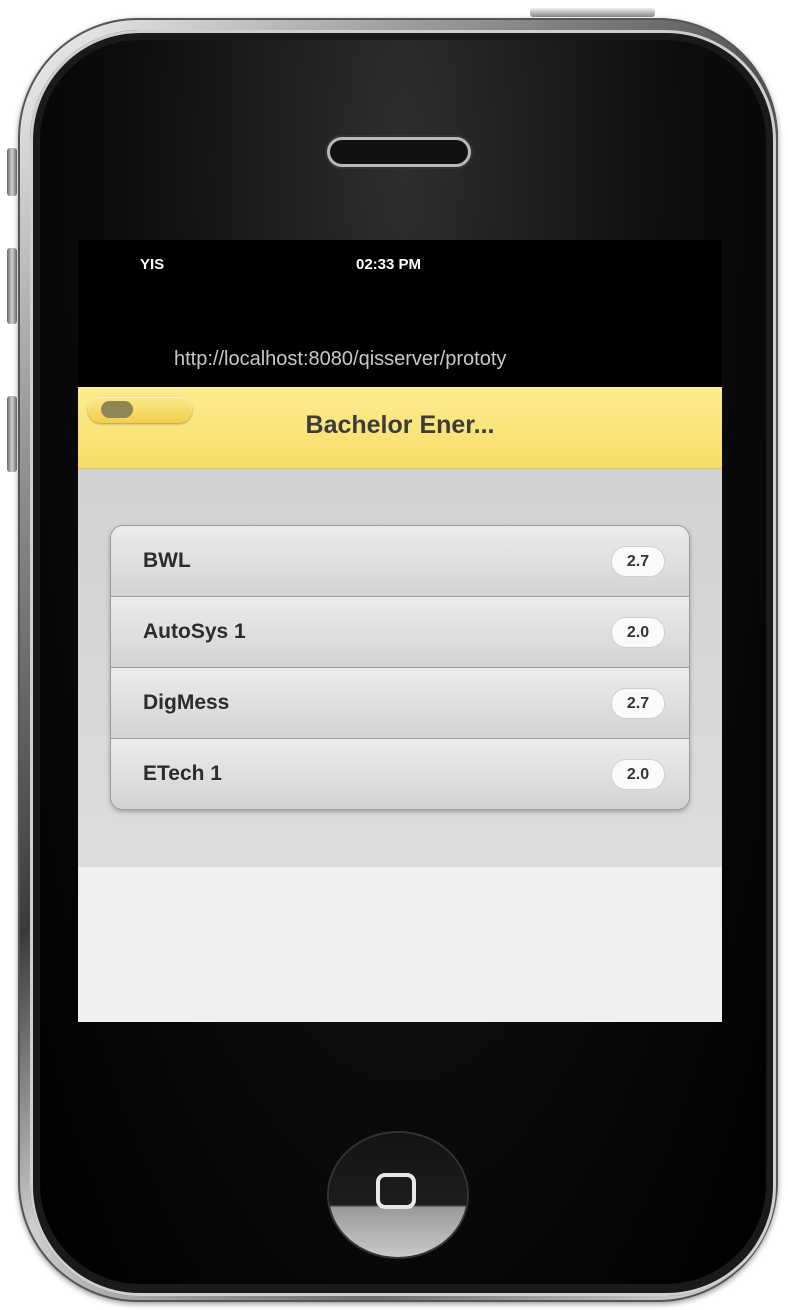 The image size is (788, 1310). What do you see at coordinates (12, 434) in the screenshot?
I see `volume-down-button` at bounding box center [12, 434].